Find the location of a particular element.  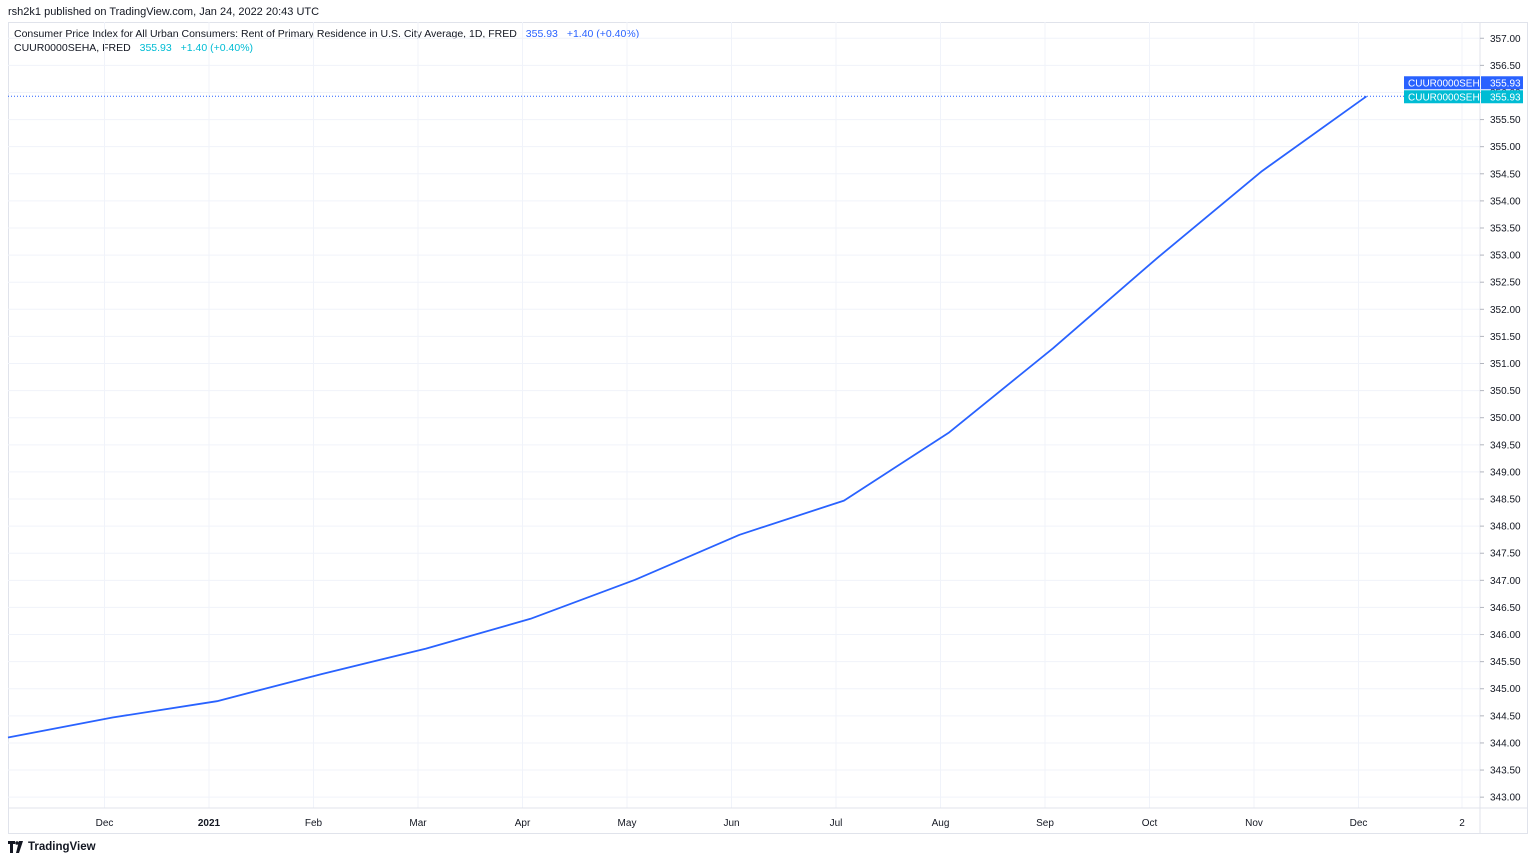

x-tick-label: Jul is located at coordinates (836, 823).